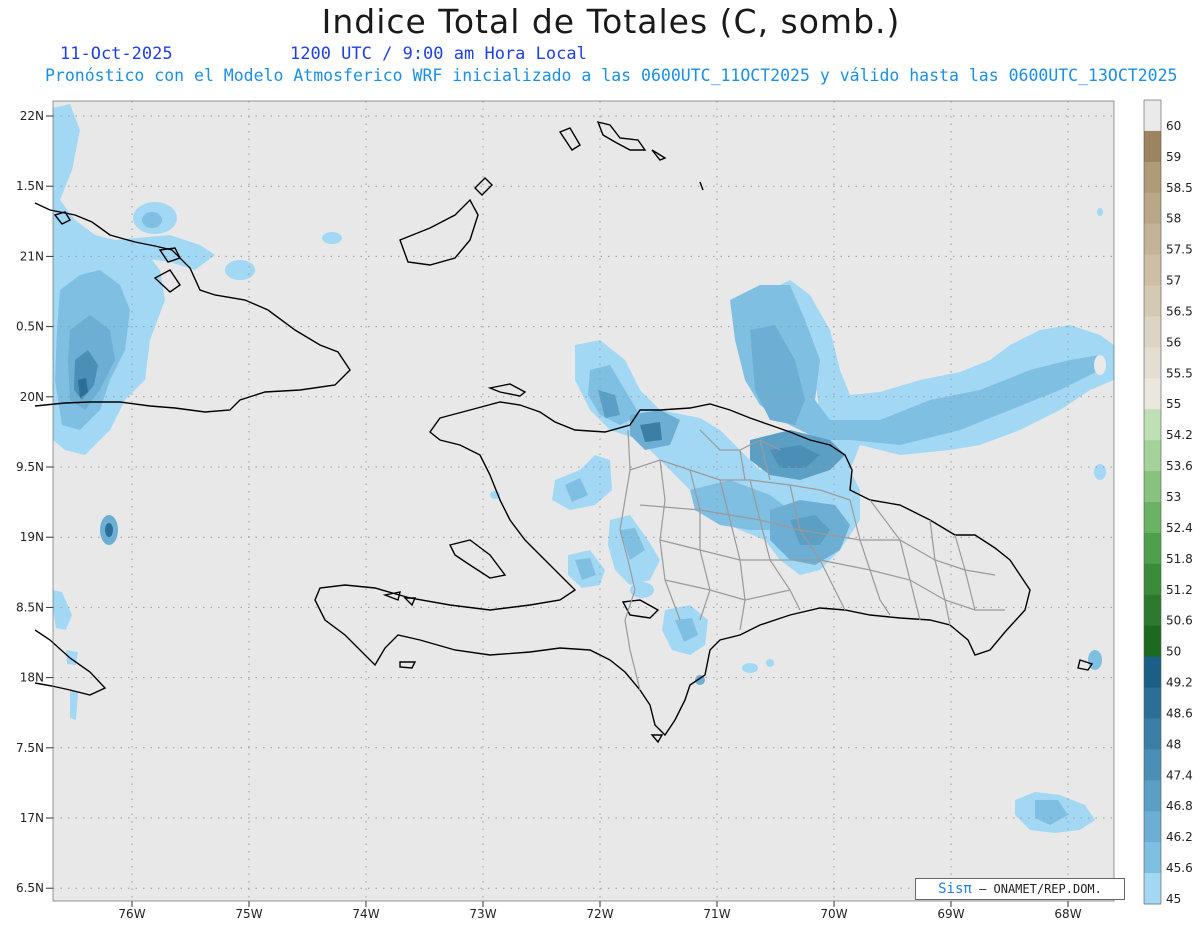 Image resolution: width=1200 pixels, height=927 pixels. What do you see at coordinates (32, 818) in the screenshot?
I see `lat-label: 17N` at bounding box center [32, 818].